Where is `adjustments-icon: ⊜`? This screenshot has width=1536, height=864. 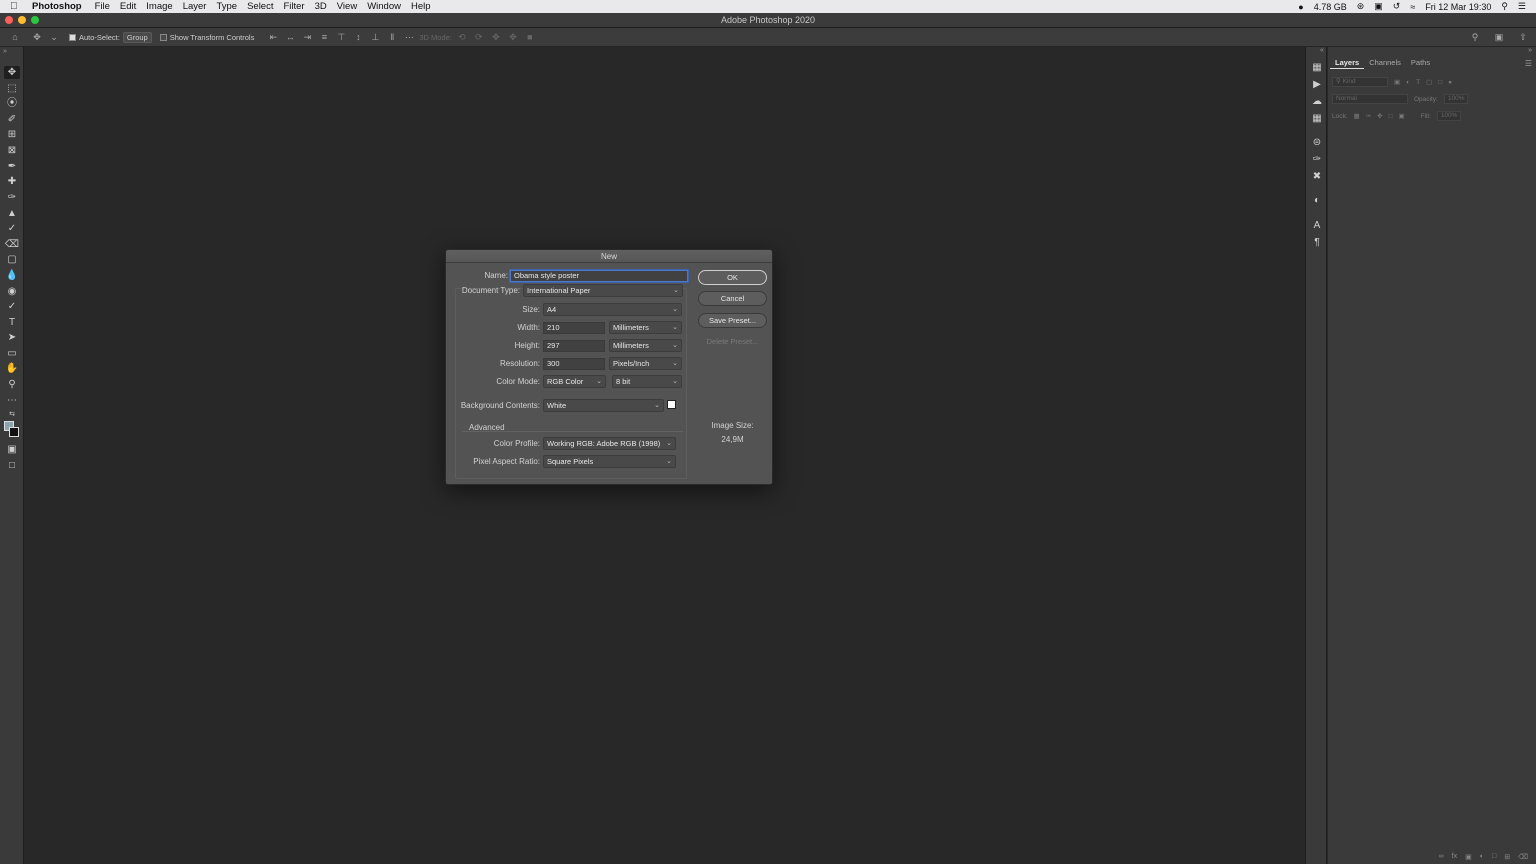
adjustments-icon: ⊜ is located at coordinates (1317, 143).